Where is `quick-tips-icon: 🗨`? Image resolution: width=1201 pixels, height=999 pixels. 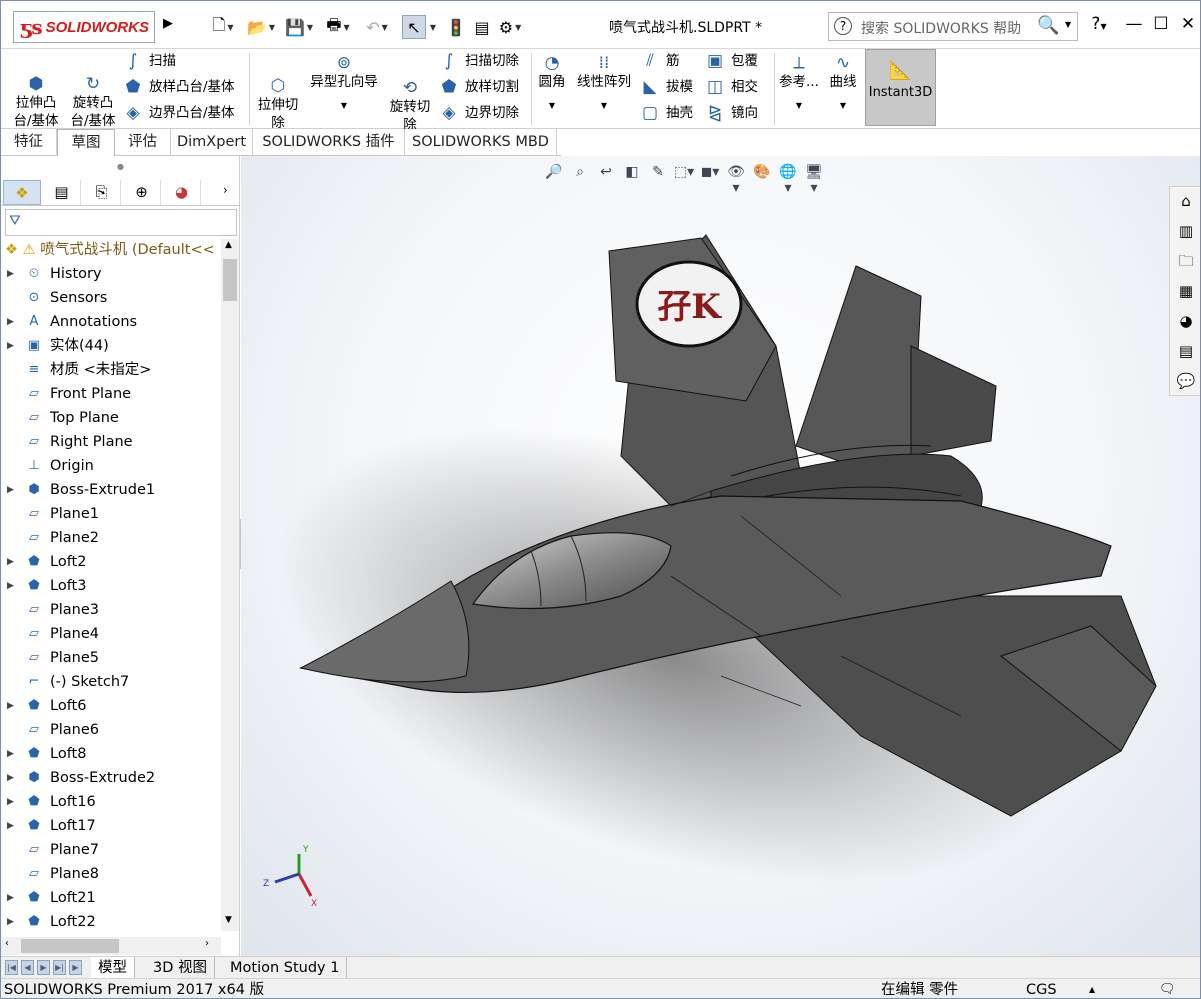 quick-tips-icon: 🗨 is located at coordinates (1167, 988).